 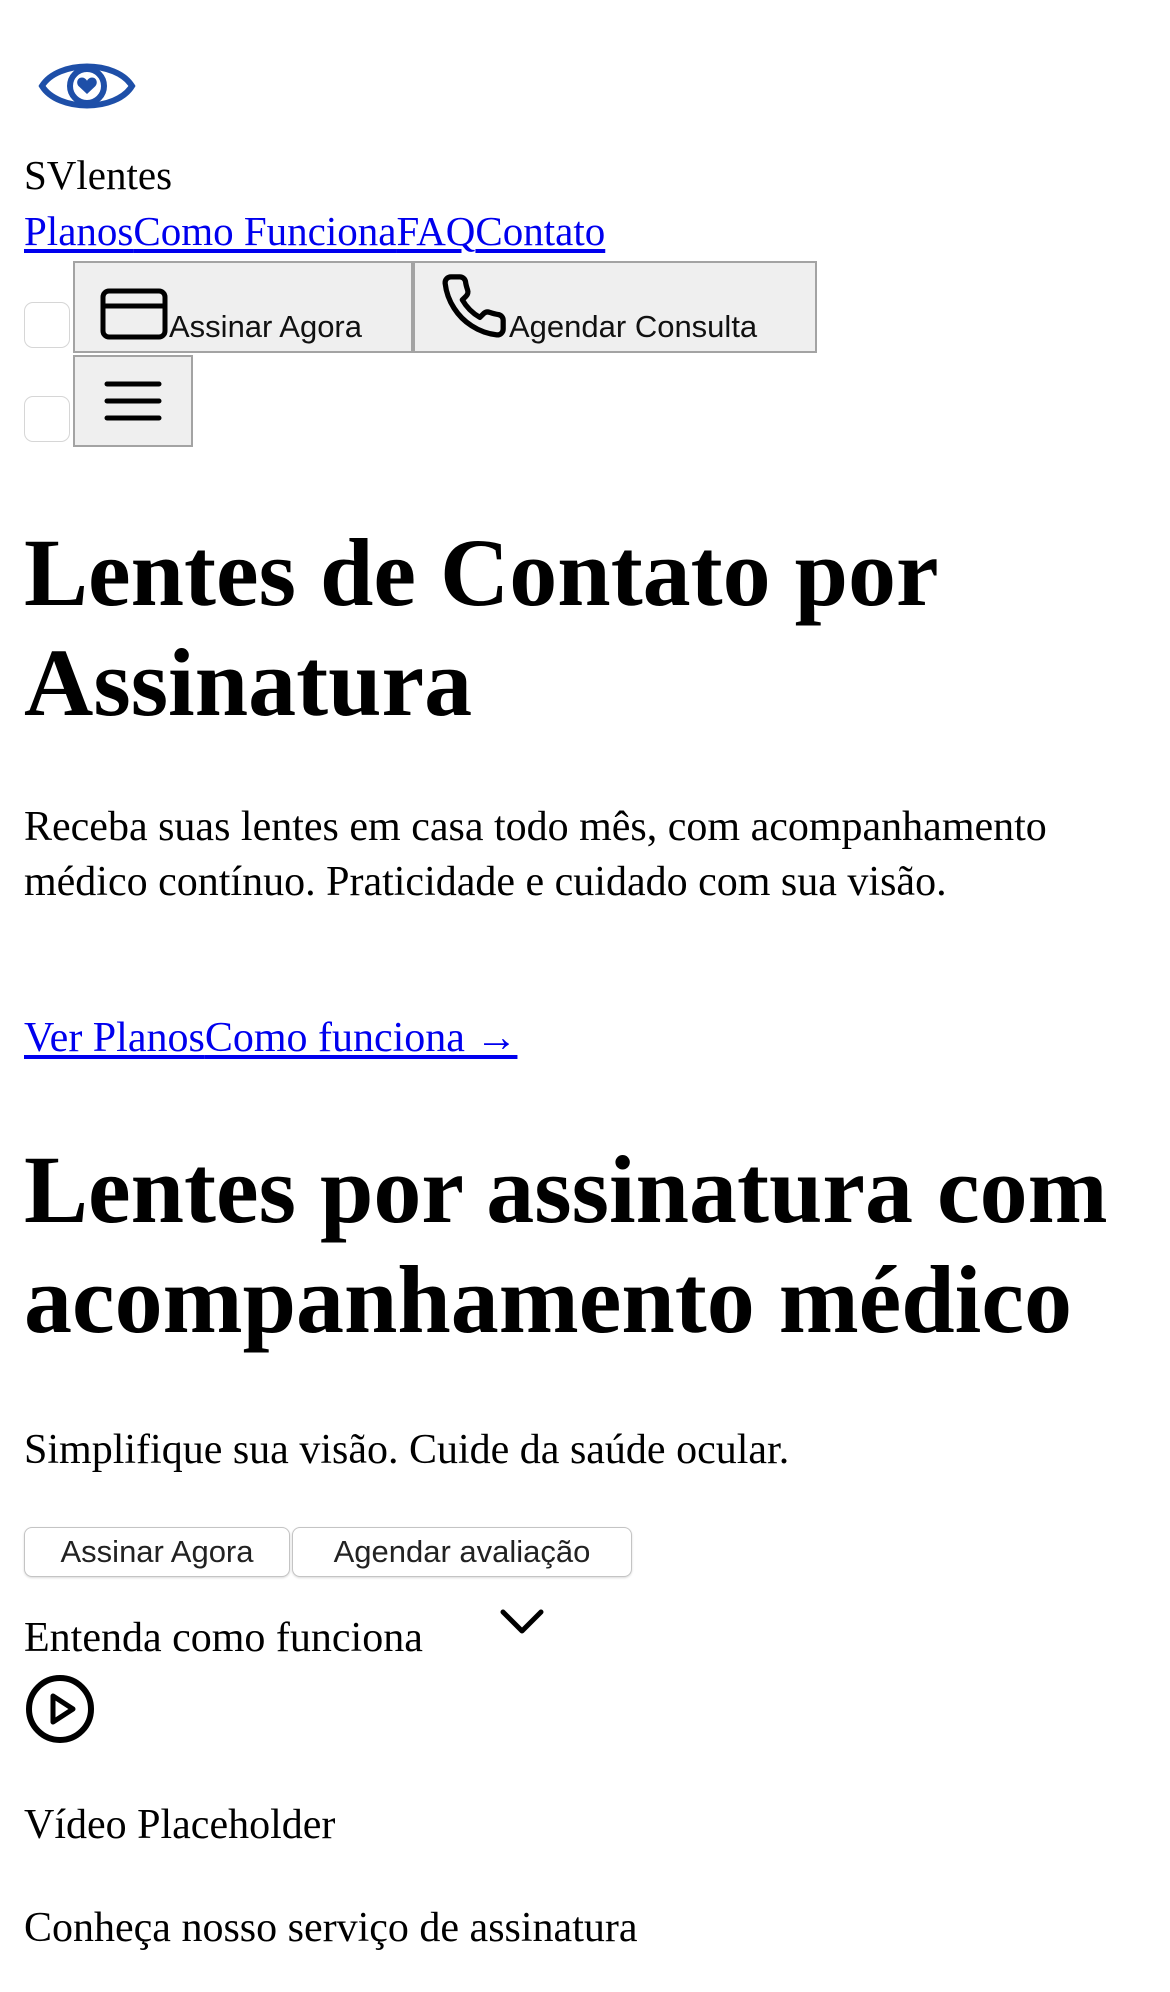 I want to click on hero-title: Lentes de Contato por Assinatura, so click(x=480, y=627).